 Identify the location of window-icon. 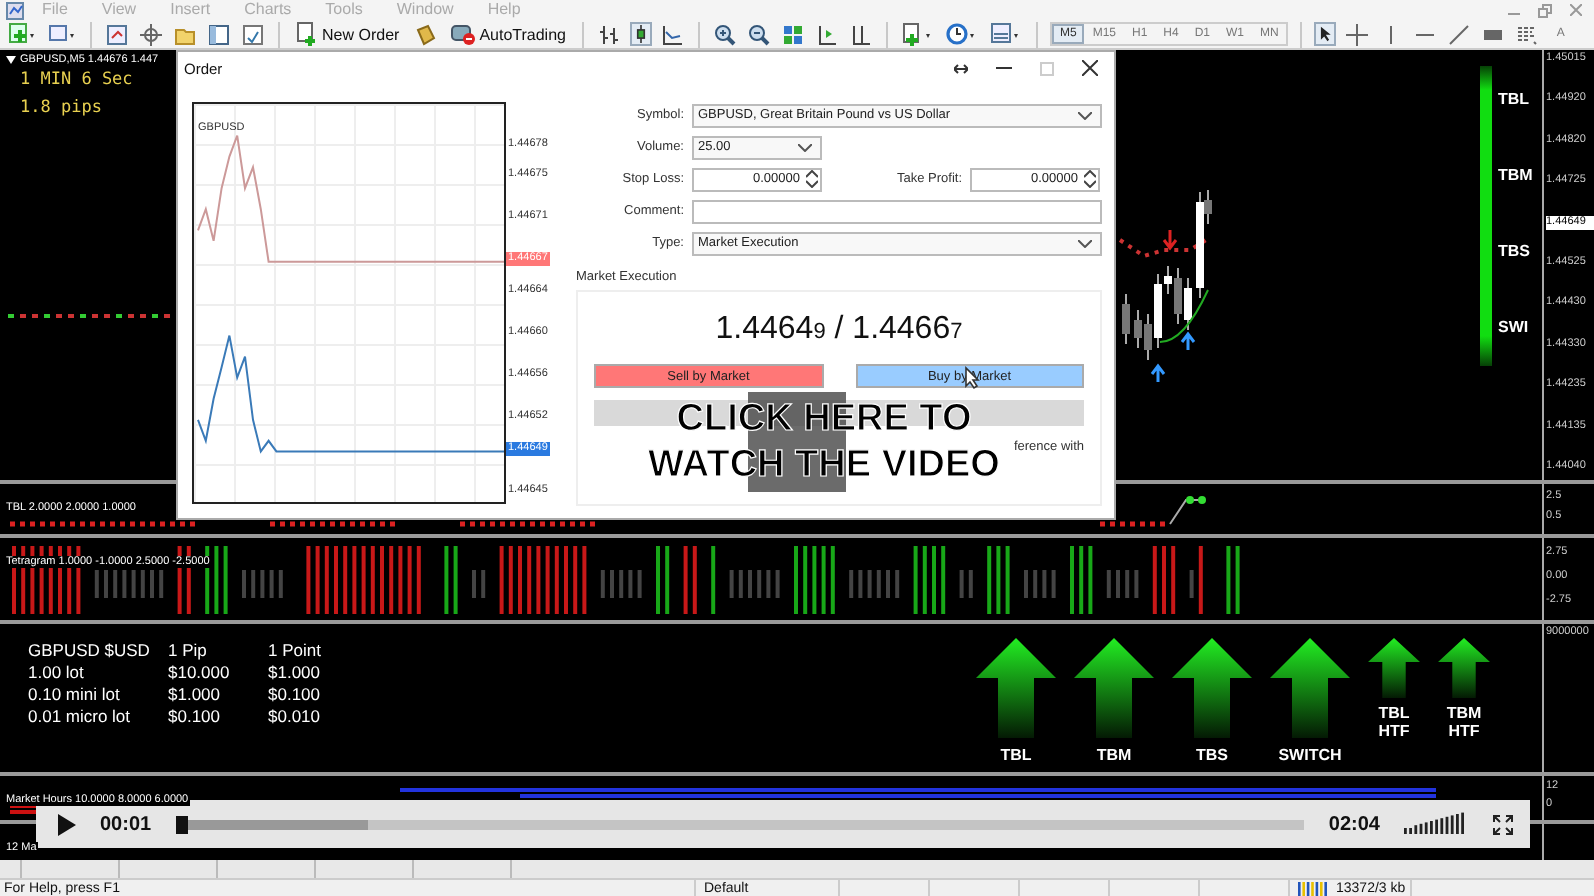
(219, 34).